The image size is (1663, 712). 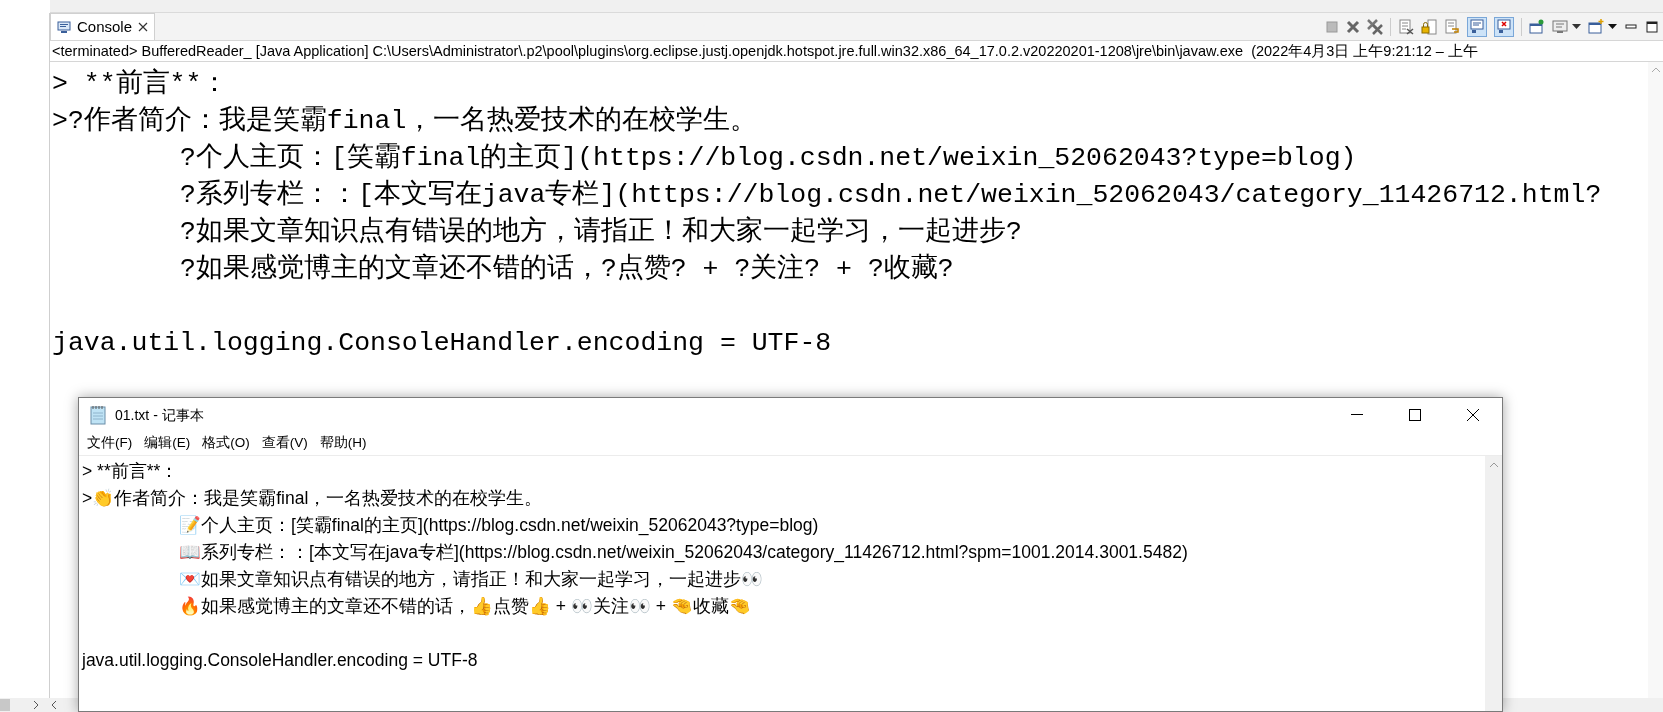 What do you see at coordinates (312, 498) in the screenshot?
I see `text-line: >👏作者简介：我是笑霸final，一名热爱技术的在校学生。` at bounding box center [312, 498].